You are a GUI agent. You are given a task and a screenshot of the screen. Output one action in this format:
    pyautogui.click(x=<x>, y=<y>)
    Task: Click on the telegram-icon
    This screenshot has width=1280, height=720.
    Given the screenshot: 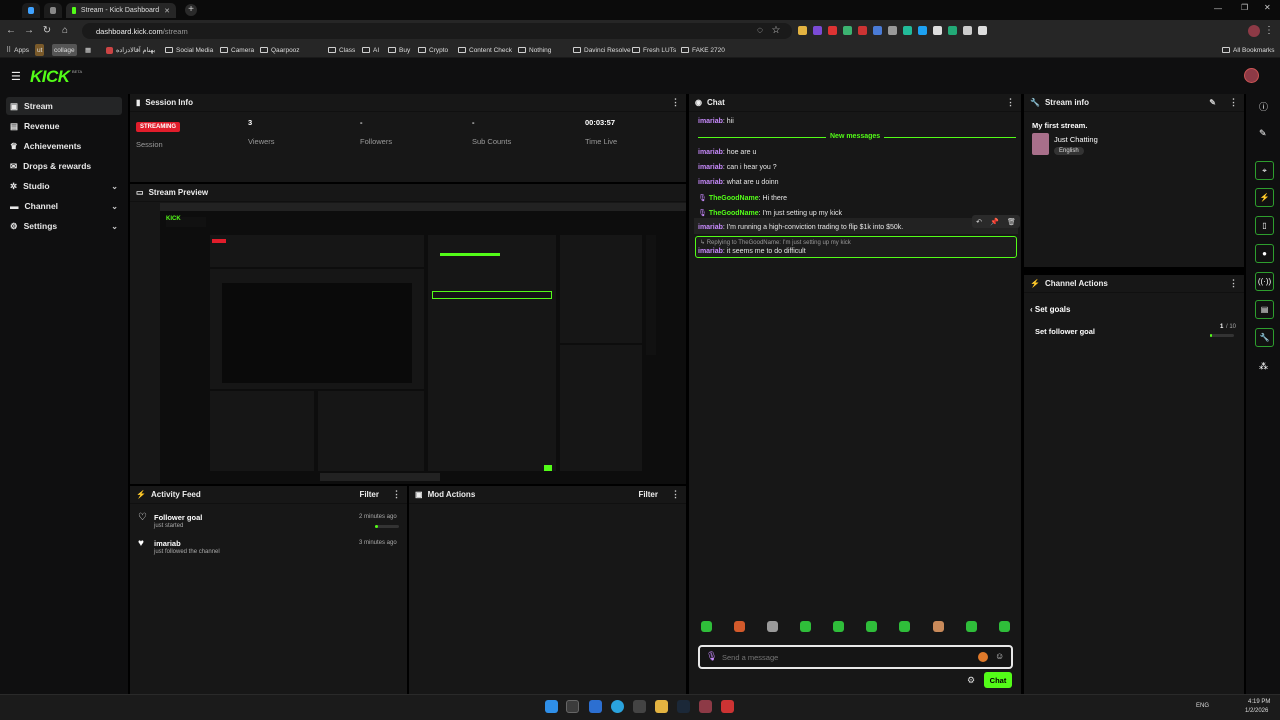 What is the action you would take?
    pyautogui.click(x=617, y=706)
    